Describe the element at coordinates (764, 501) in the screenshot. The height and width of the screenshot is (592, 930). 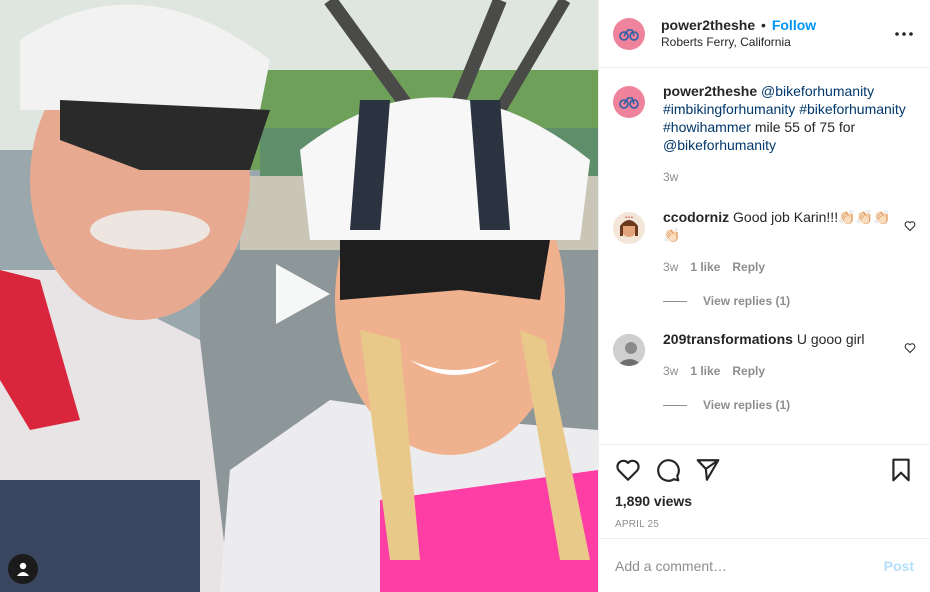
I see `view-count: 1,890 views` at that location.